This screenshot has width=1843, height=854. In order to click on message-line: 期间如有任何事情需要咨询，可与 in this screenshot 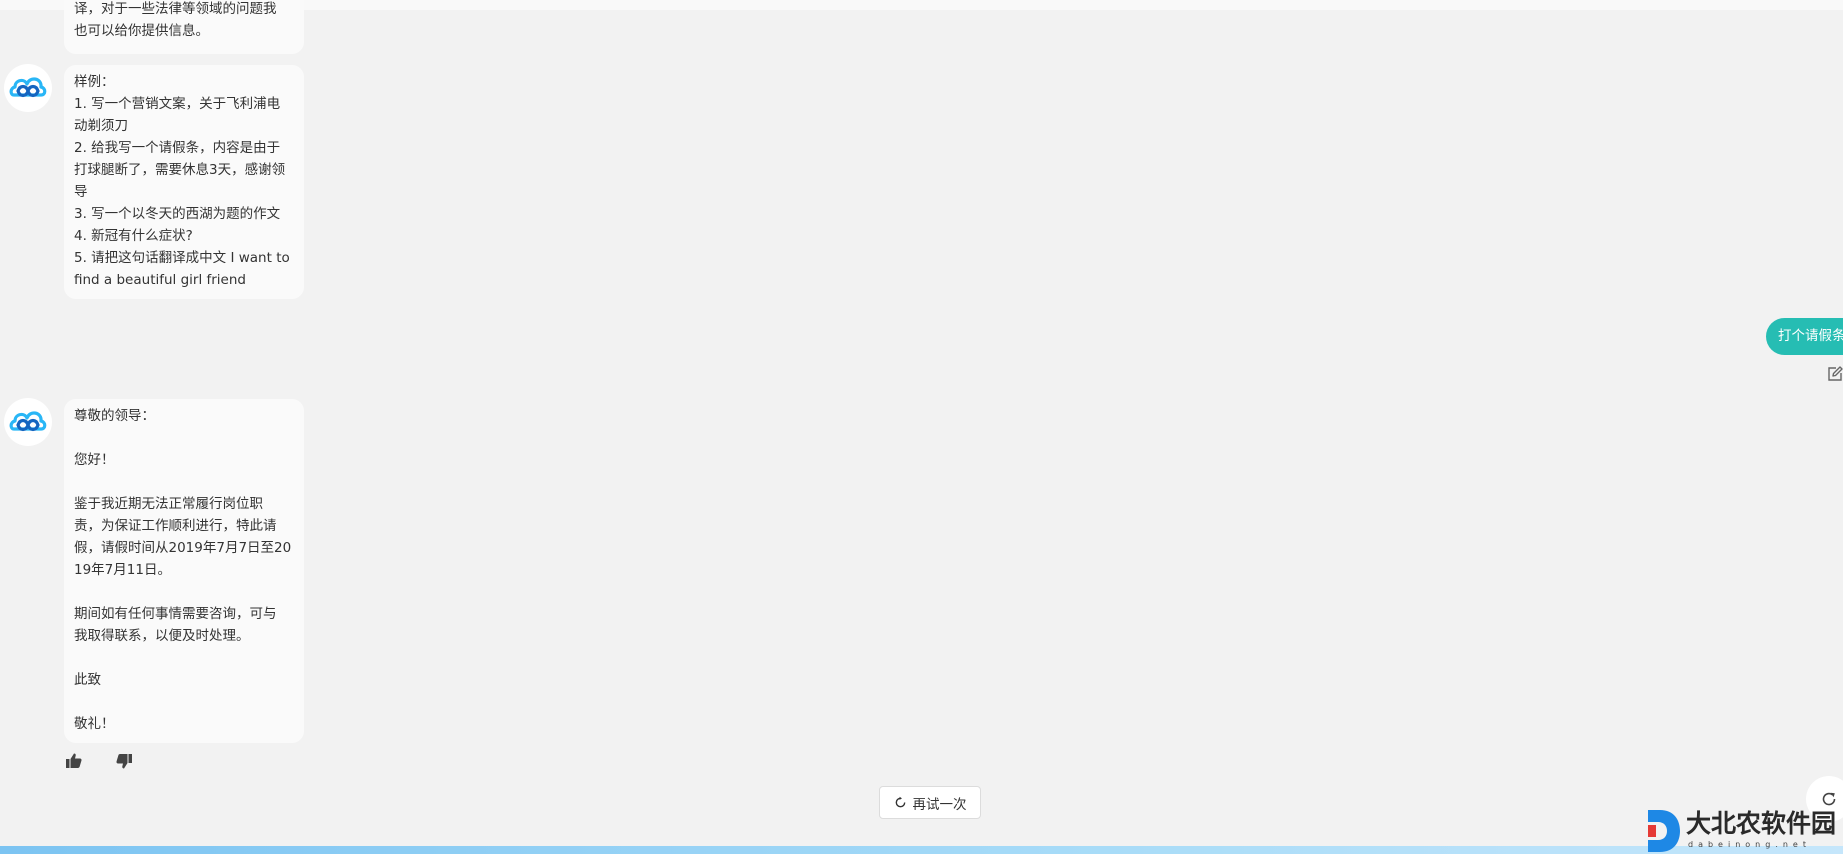, I will do `click(175, 614)`.